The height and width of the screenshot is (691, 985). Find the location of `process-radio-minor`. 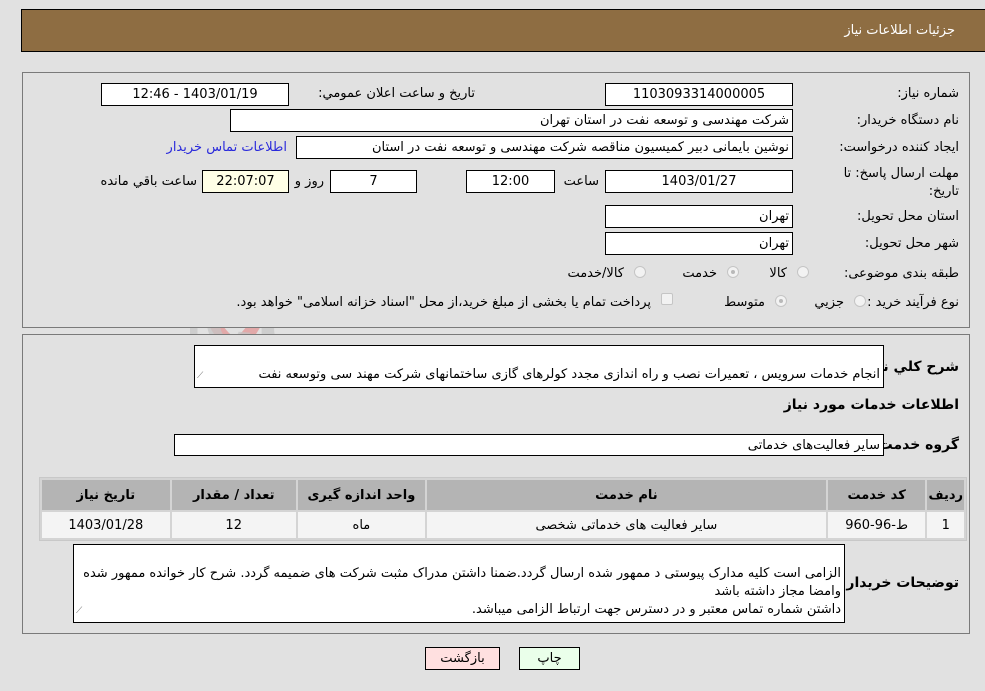

process-radio-minor is located at coordinates (860, 301).